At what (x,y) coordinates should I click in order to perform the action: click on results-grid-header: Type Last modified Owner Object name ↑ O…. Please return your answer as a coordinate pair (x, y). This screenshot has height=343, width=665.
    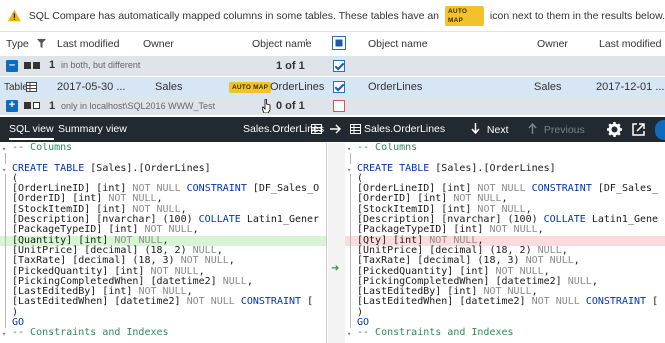
    Looking at the image, I should click on (332, 44).